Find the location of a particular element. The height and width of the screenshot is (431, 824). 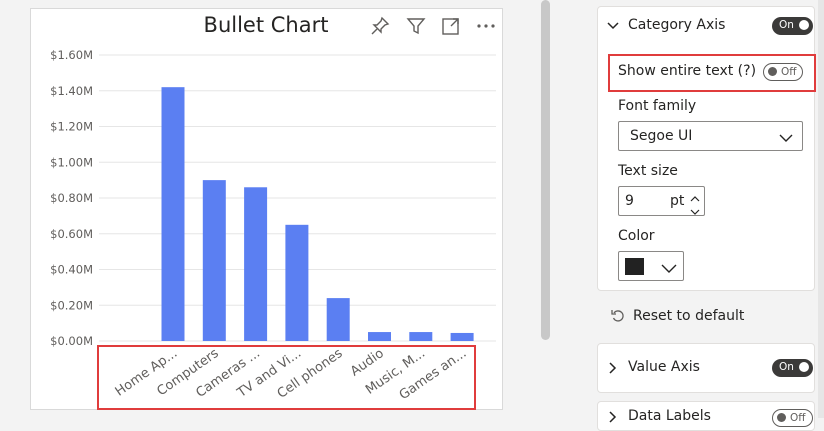

data-labels-header: Data Labels is located at coordinates (669, 416).